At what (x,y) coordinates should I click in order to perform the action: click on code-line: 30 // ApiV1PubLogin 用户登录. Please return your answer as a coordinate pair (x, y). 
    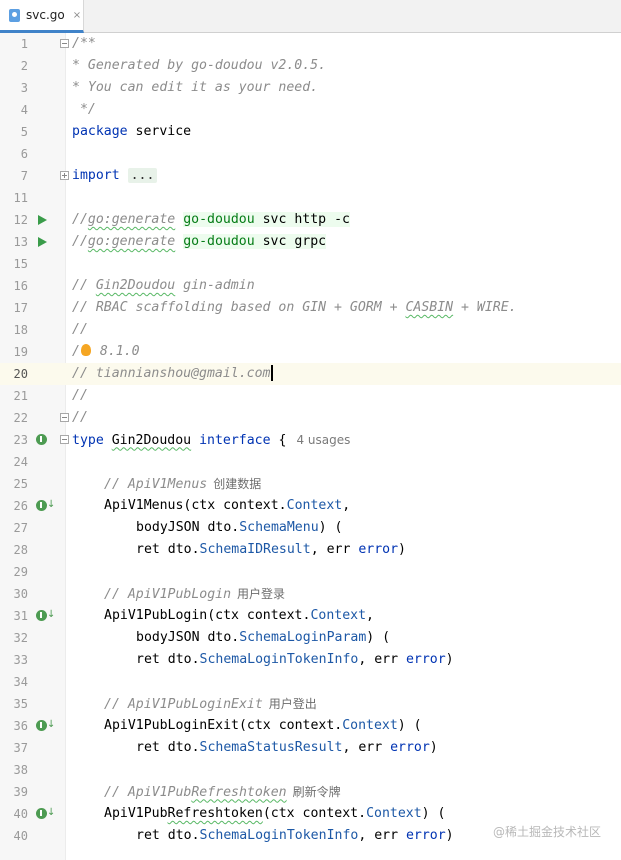
    Looking at the image, I should click on (310, 594).